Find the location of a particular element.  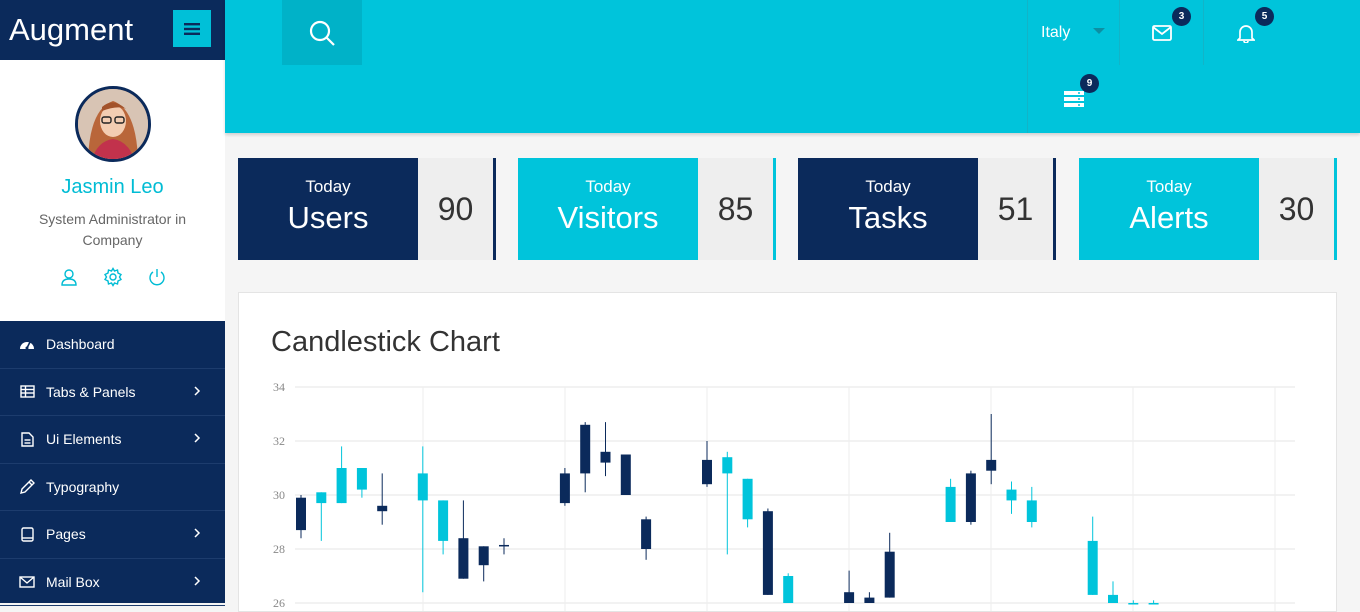

menu-toggle-button is located at coordinates (192, 28).